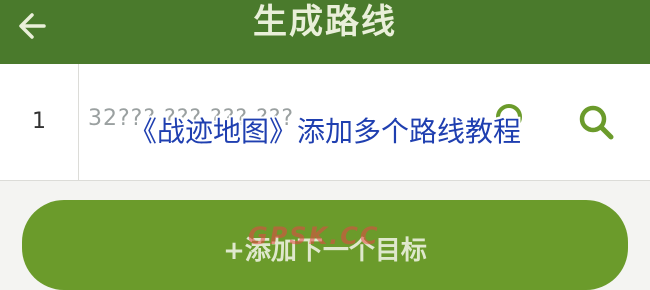 Image resolution: width=650 pixels, height=290 pixels. Describe the element at coordinates (509, 117) in the screenshot. I see `locate-icon` at that location.